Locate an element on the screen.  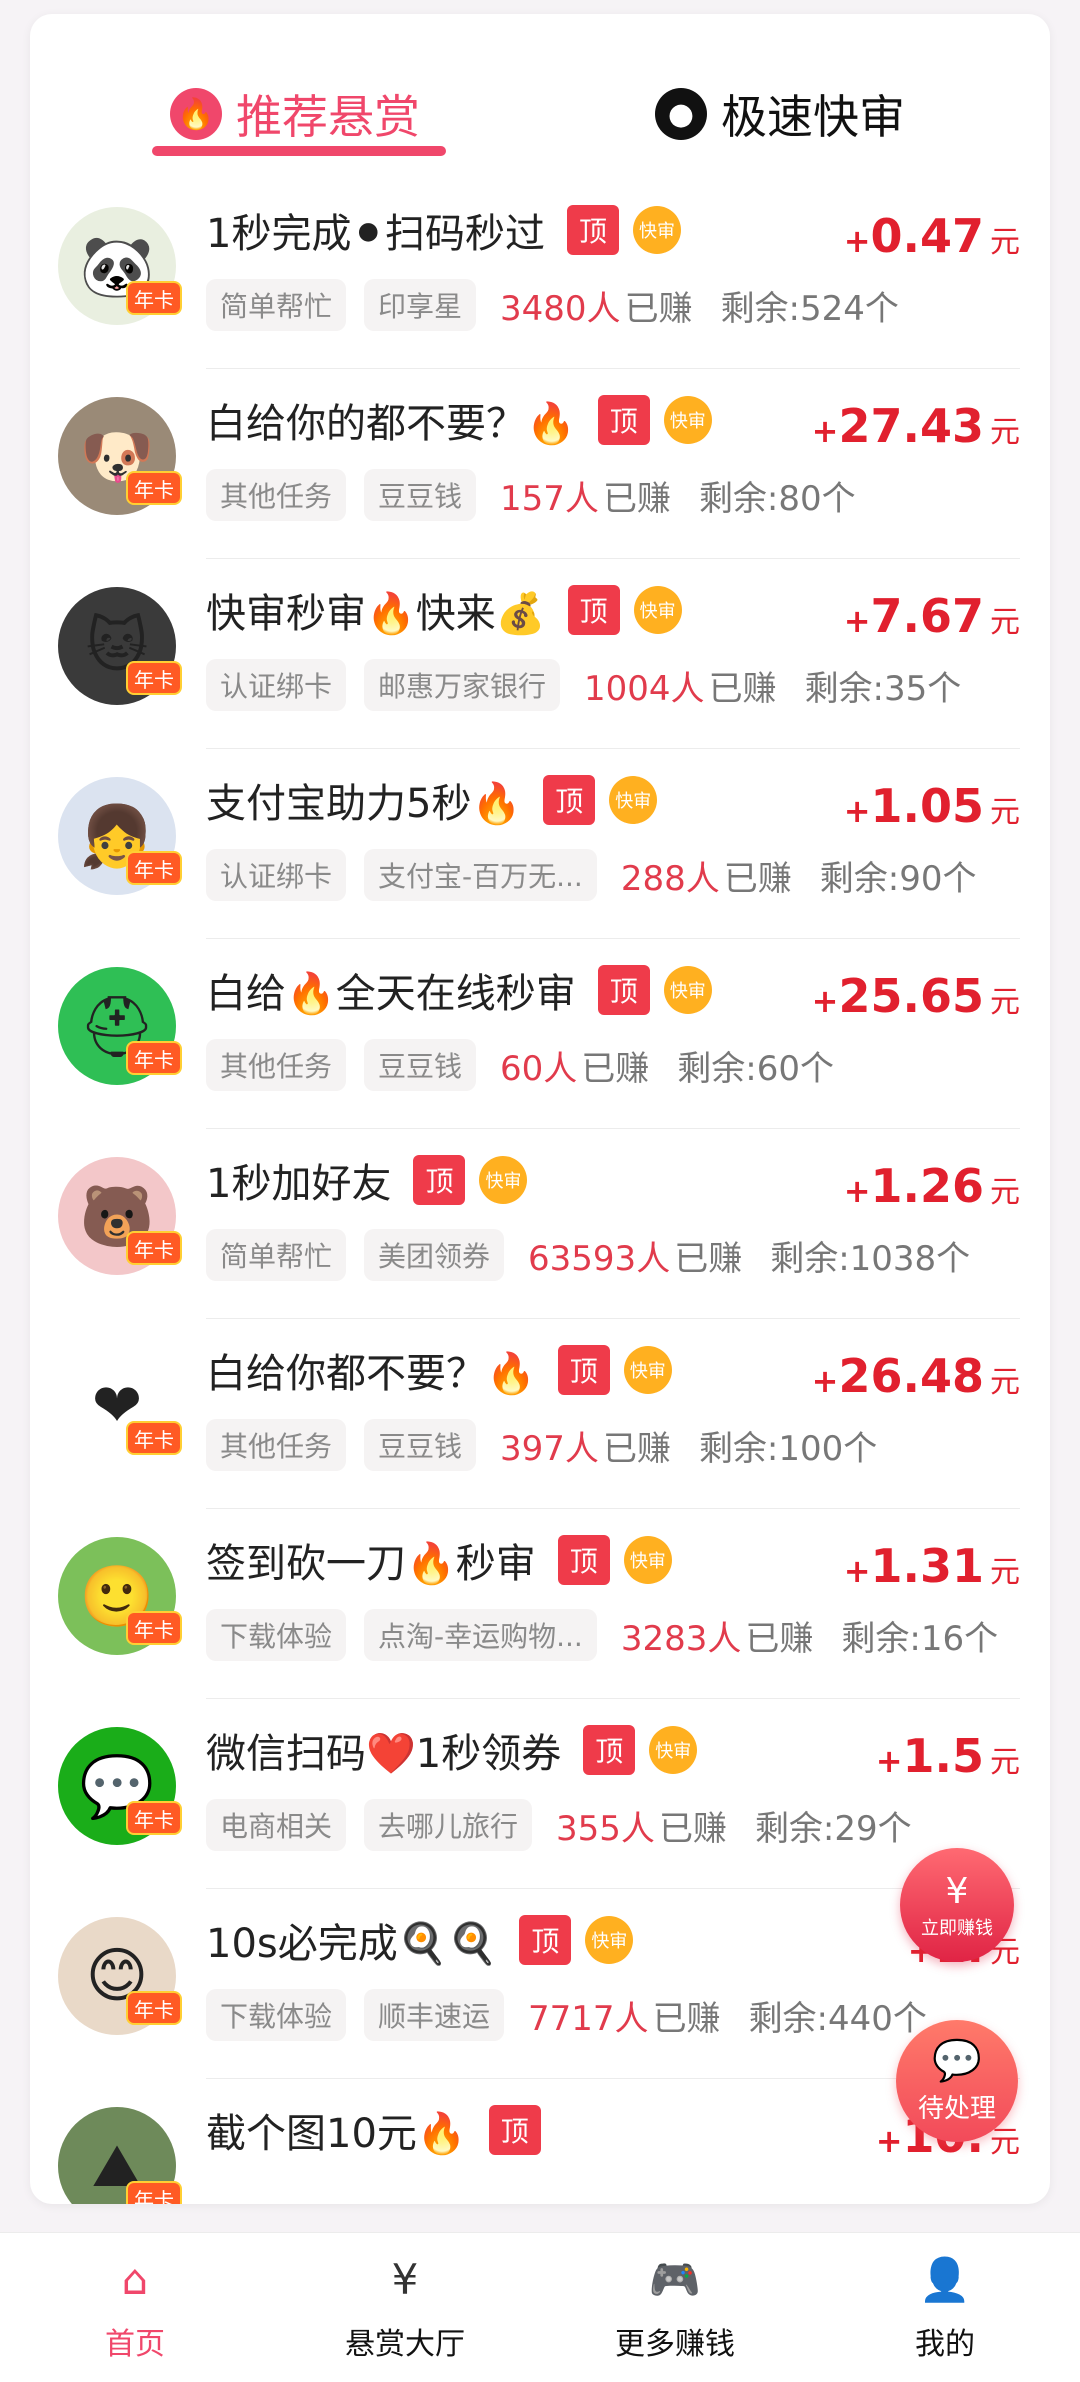
reward-value: 1.31 is located at coordinates (927, 1566).